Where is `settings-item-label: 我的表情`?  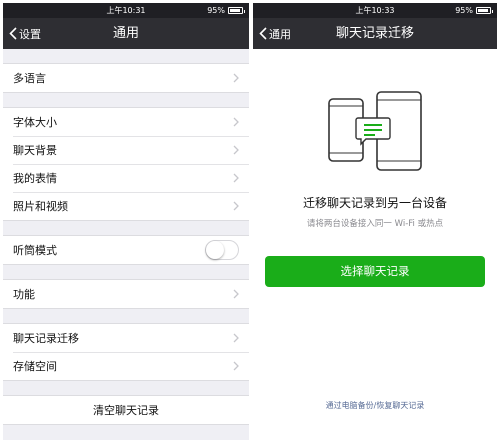
settings-item-label: 我的表情 is located at coordinates (35, 178).